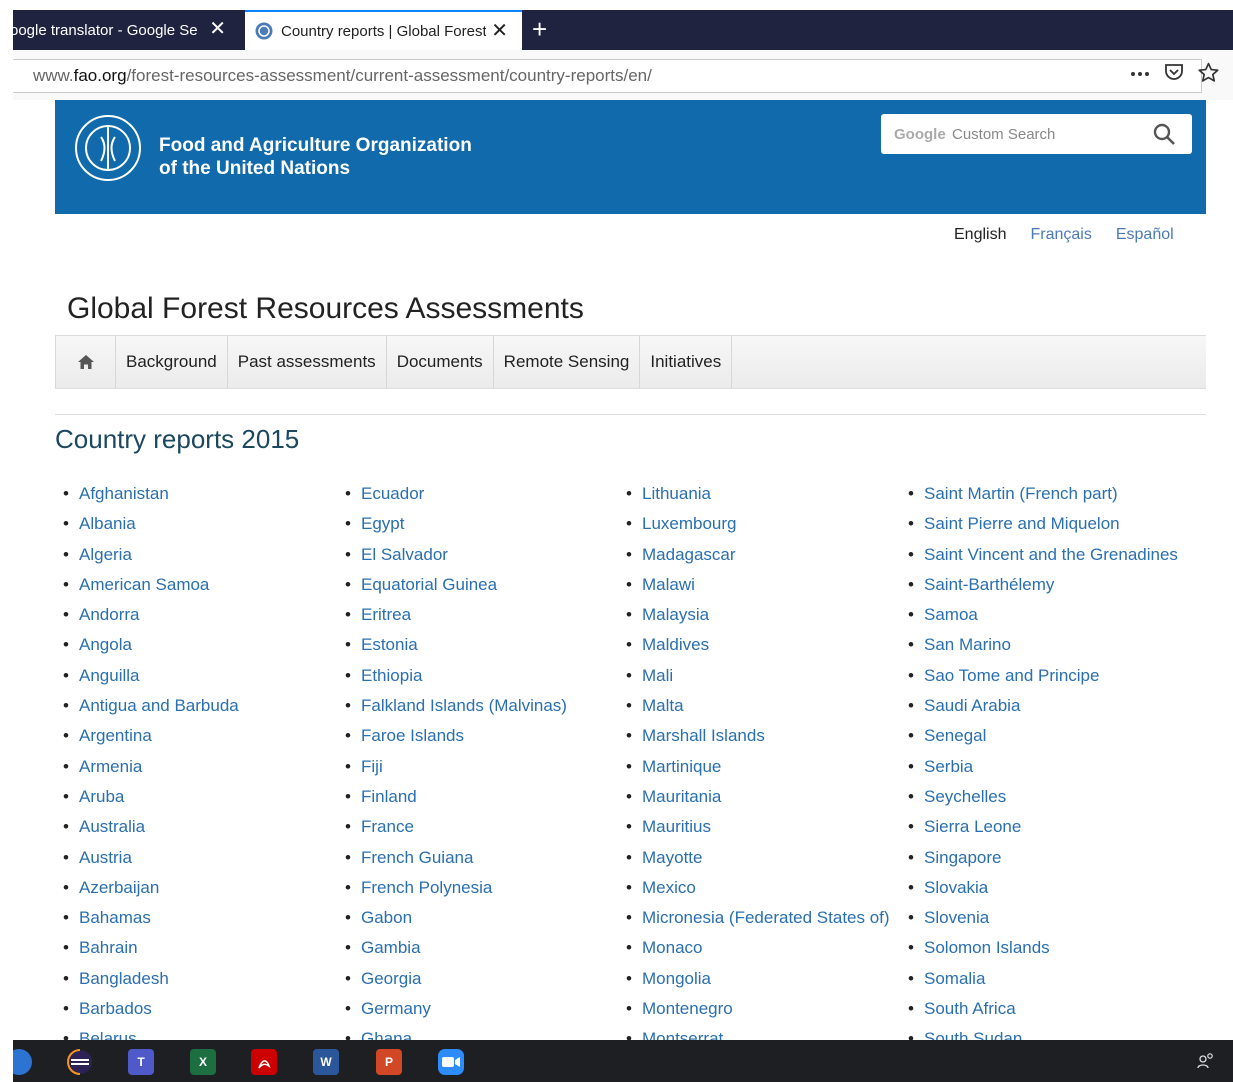  What do you see at coordinates (567, 362) in the screenshot?
I see `nav-remote-sensing: Remote Sensing` at bounding box center [567, 362].